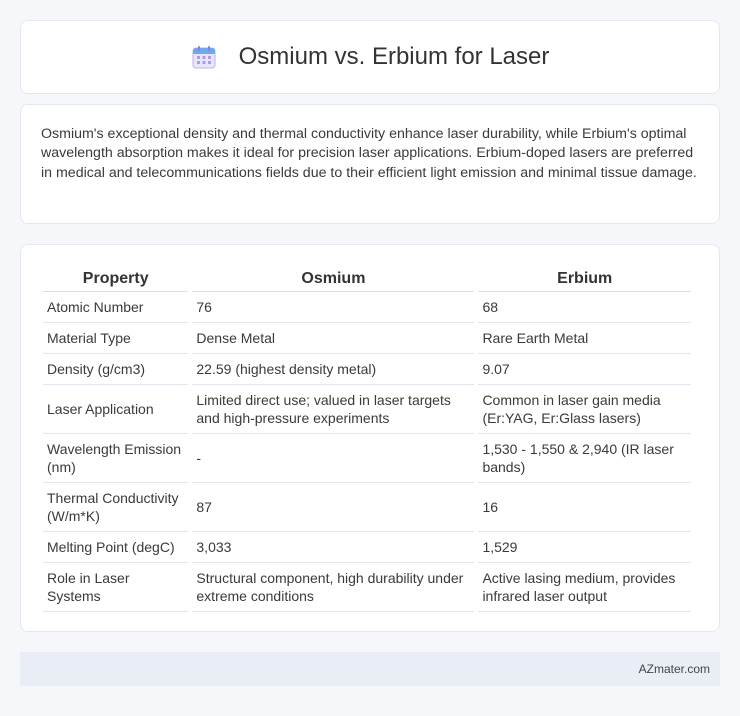  Describe the element at coordinates (333, 278) in the screenshot. I see `column-header-osmium: Osmium` at that location.